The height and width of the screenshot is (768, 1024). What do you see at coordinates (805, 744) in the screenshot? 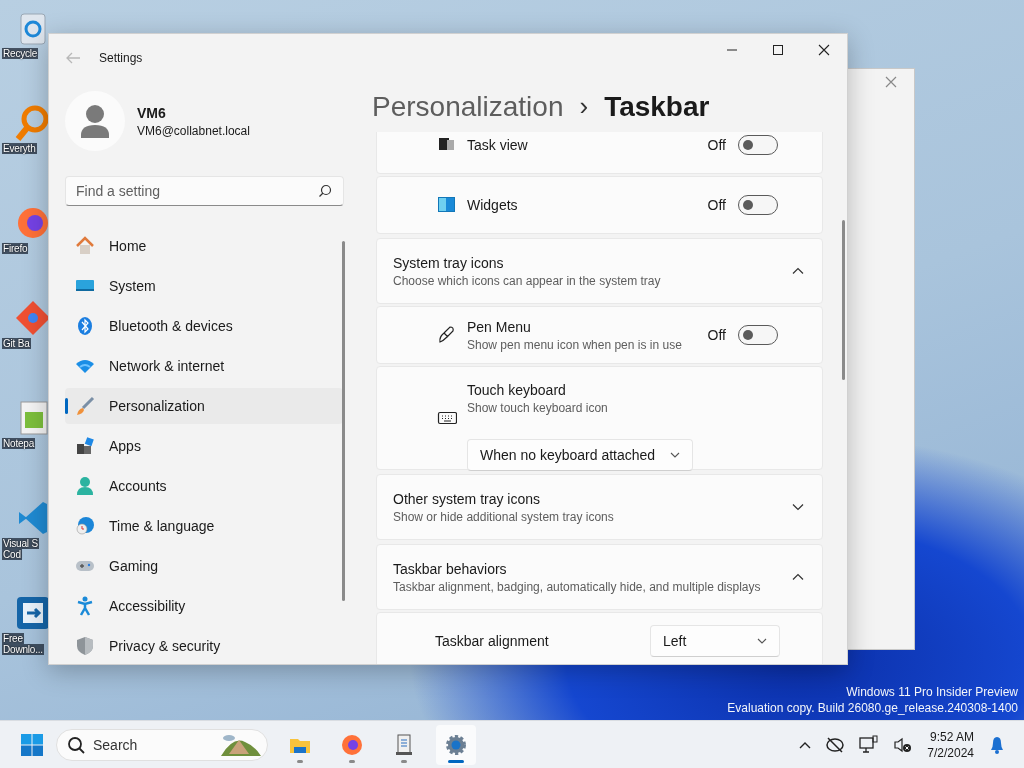
I see `chevron-up-icon` at bounding box center [805, 744].